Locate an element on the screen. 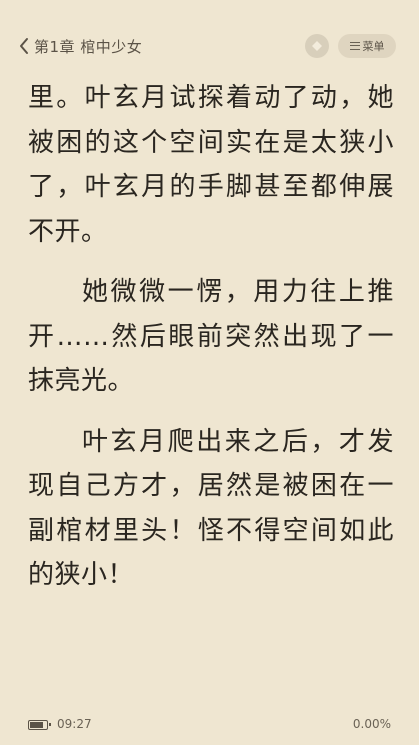 The height and width of the screenshot is (745, 419). battery-icon is located at coordinates (39, 725).